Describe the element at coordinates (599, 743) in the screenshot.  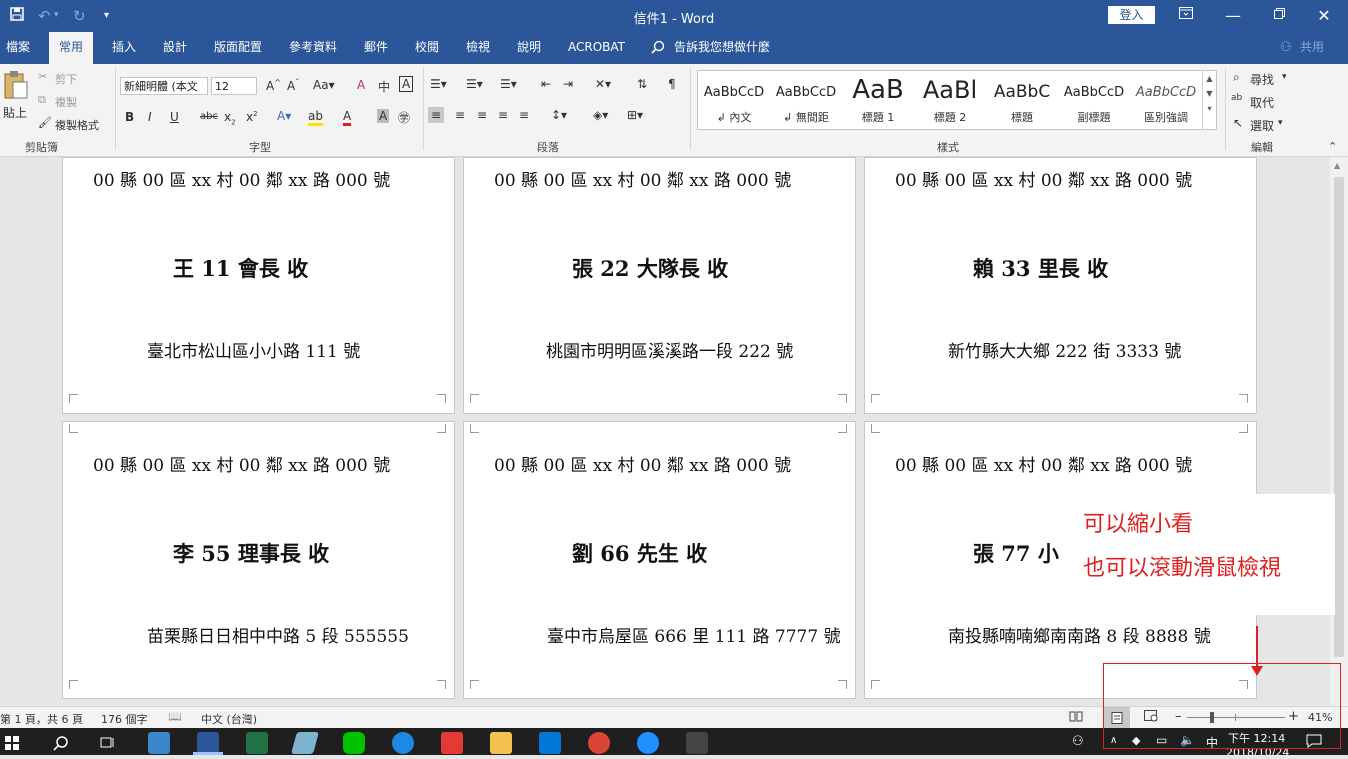
I see `chrome-icon` at that location.